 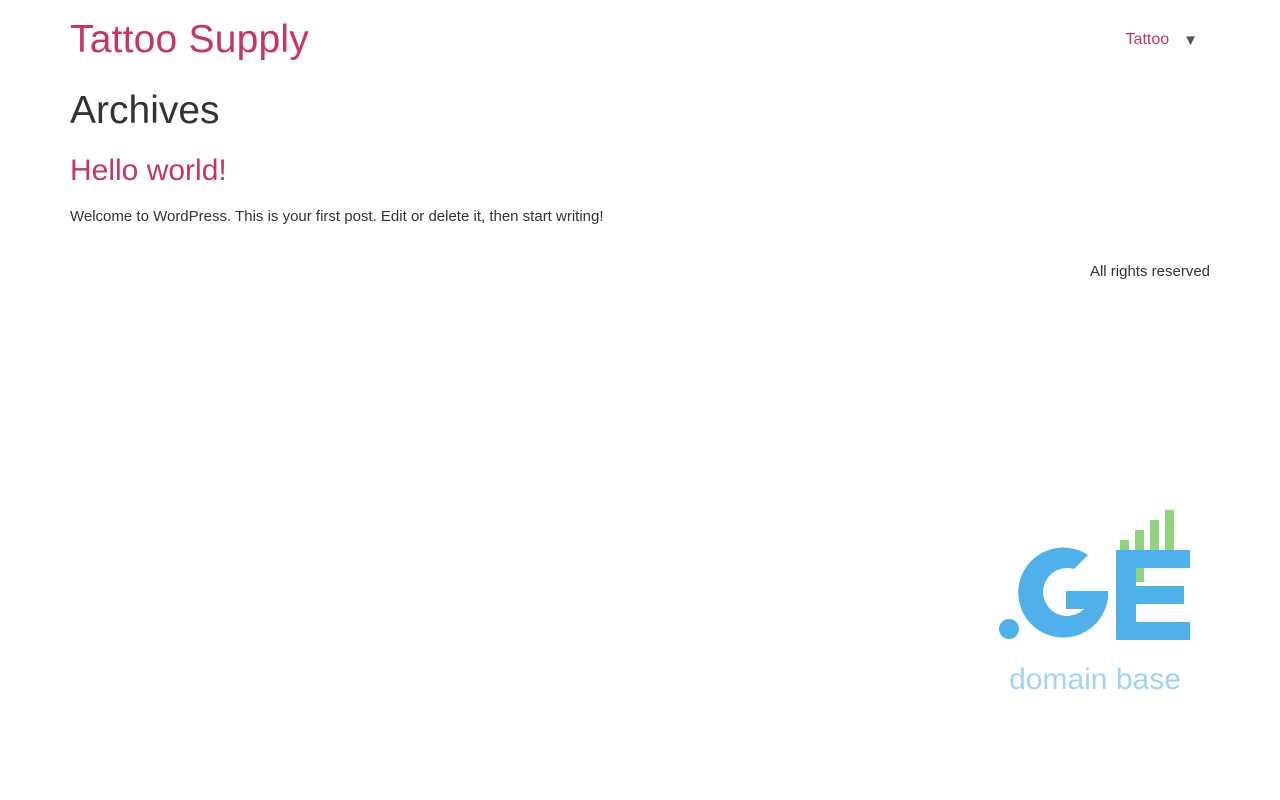 I want to click on ge-domain-base-logo-icon: domain base, so click(x=1094, y=603).